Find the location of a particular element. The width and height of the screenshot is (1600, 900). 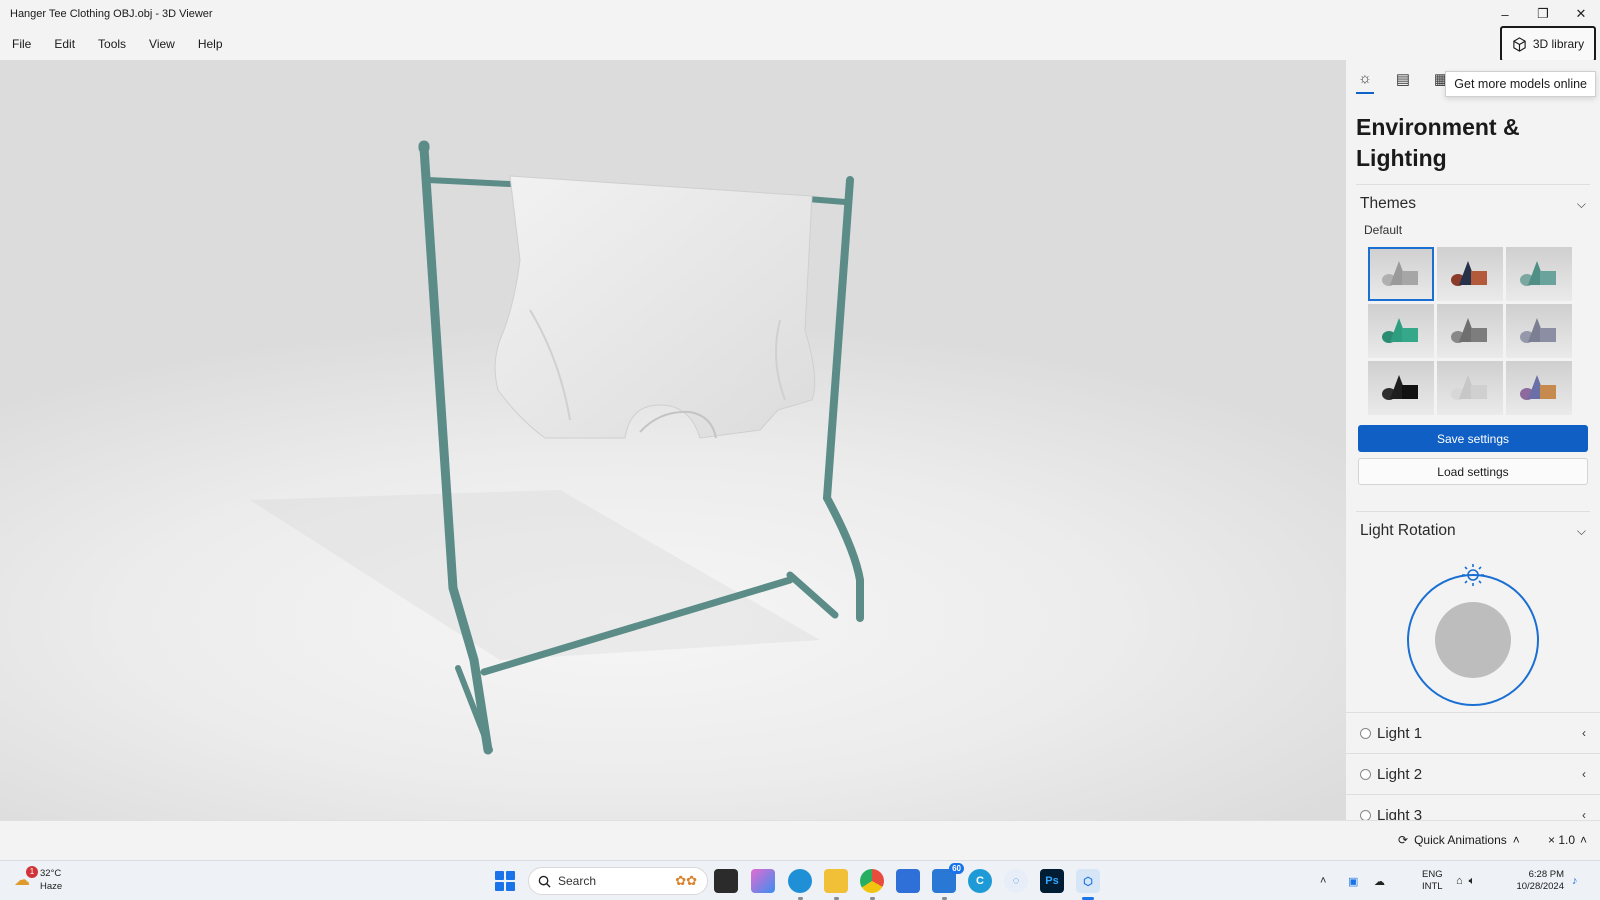

menu-file: File is located at coordinates (21, 44).